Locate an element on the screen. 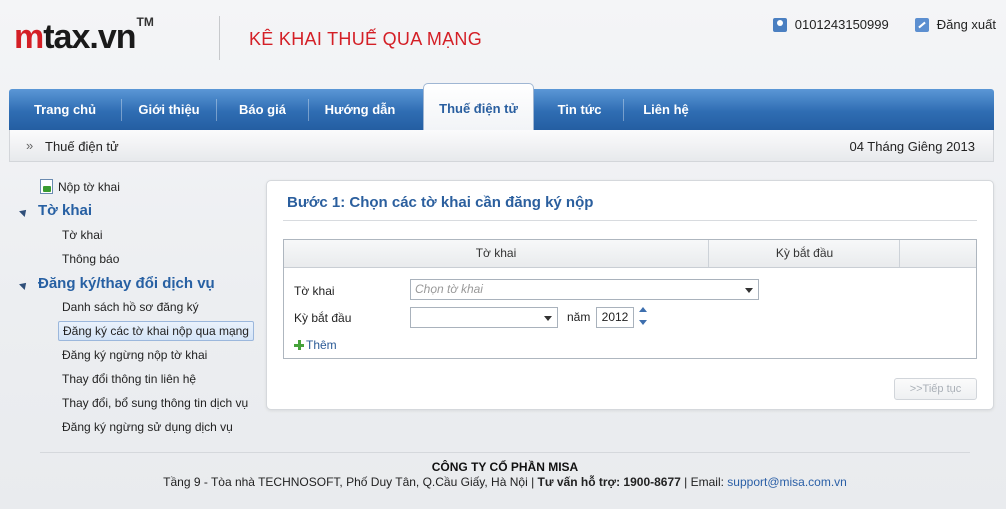  logo-divider is located at coordinates (219, 38).